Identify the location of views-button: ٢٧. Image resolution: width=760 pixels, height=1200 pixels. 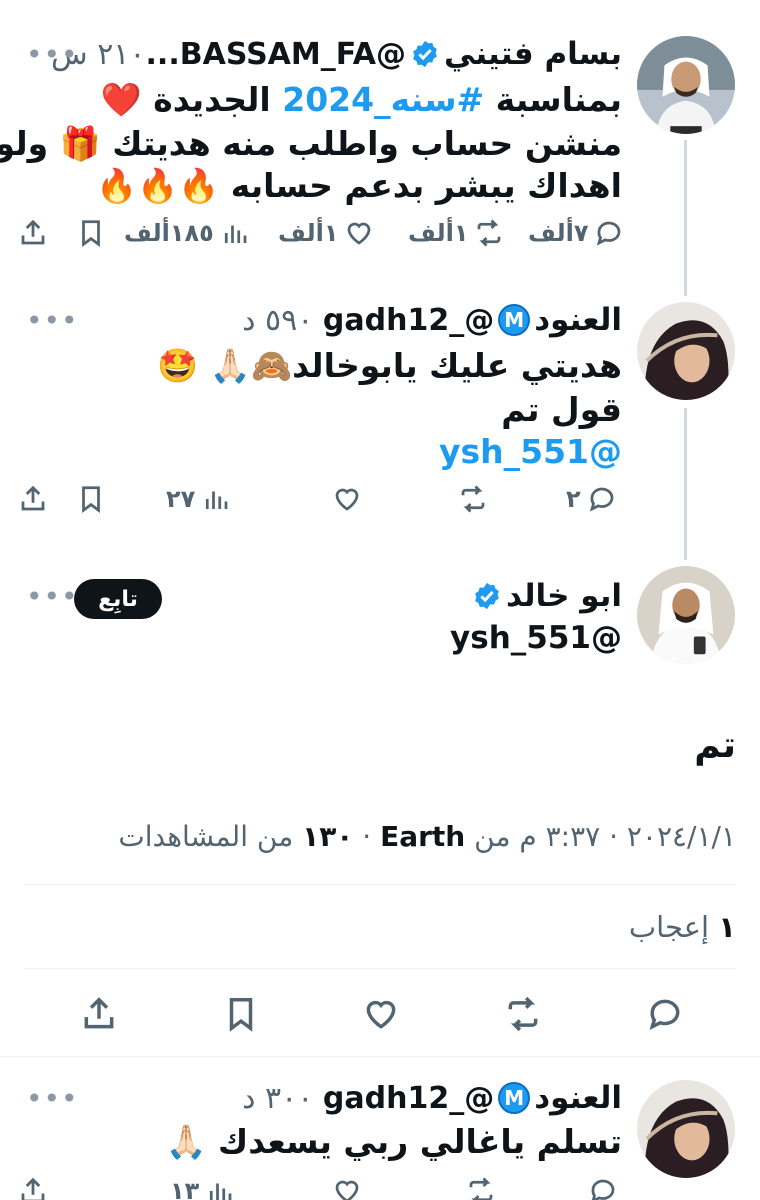
(198, 499).